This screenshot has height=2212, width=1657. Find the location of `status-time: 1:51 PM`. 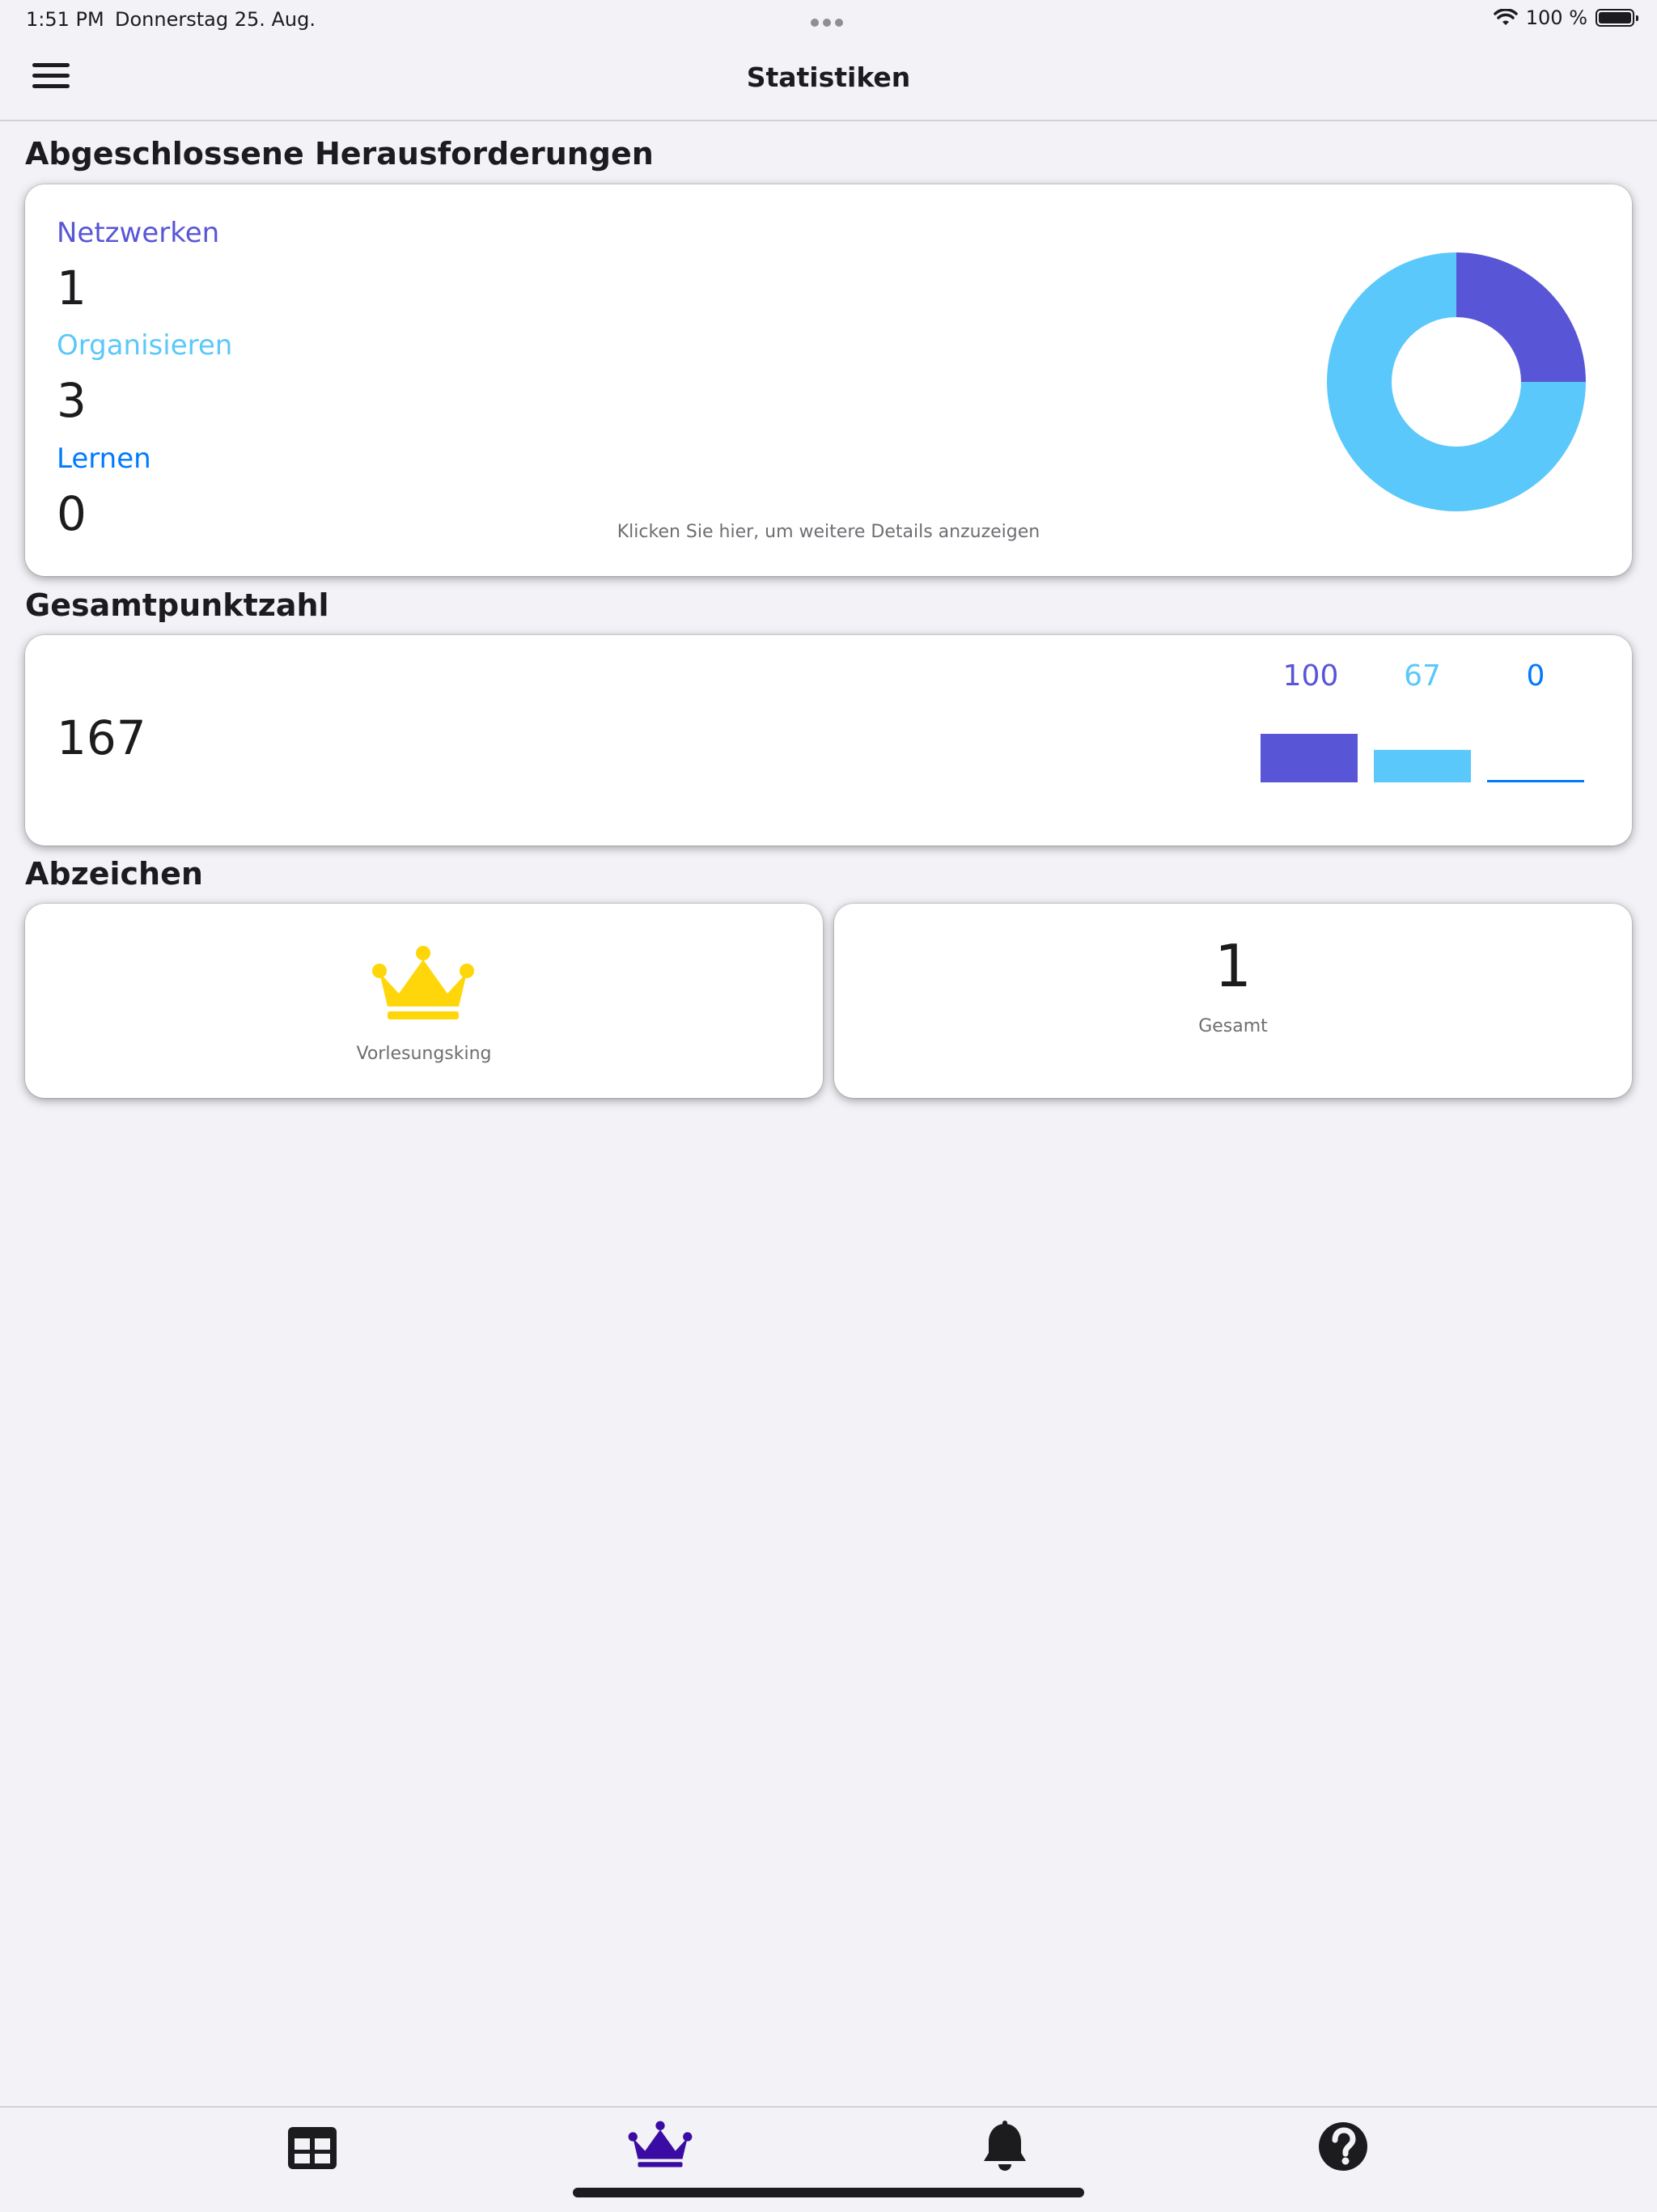

status-time: 1:51 PM is located at coordinates (65, 19).